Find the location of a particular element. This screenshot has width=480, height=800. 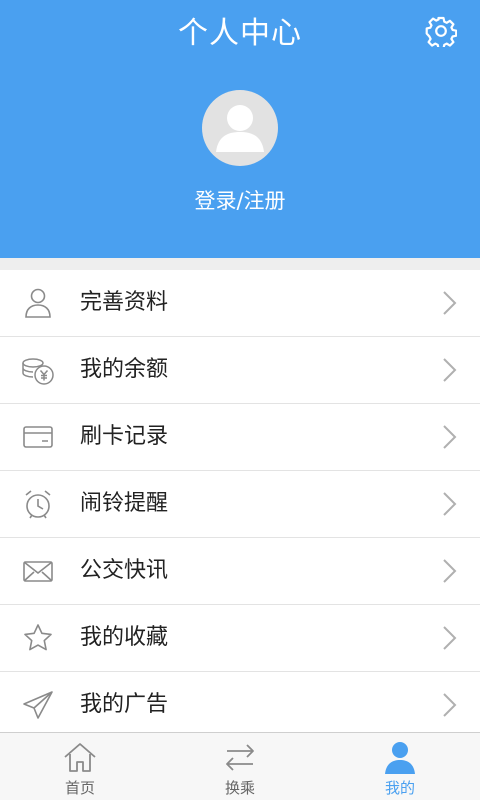

paper-plane-icon is located at coordinates (38, 705).